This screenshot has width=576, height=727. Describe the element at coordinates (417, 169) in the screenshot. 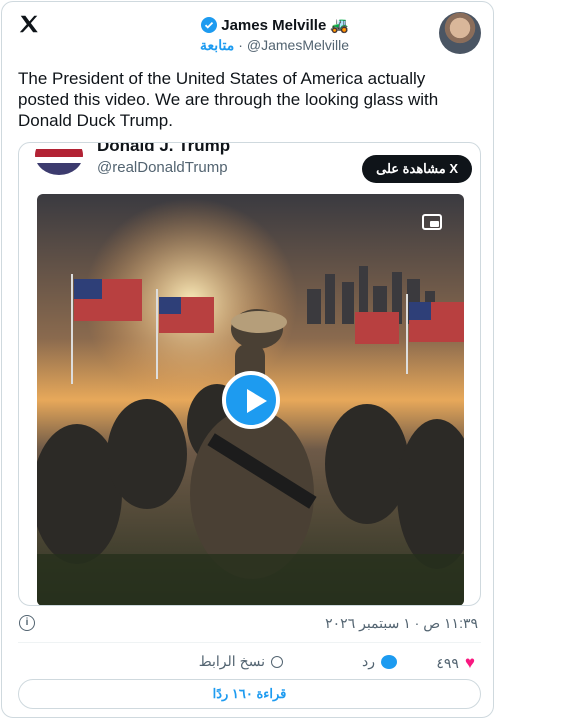

I see `view-on-x-button: مشاهدة على X` at that location.